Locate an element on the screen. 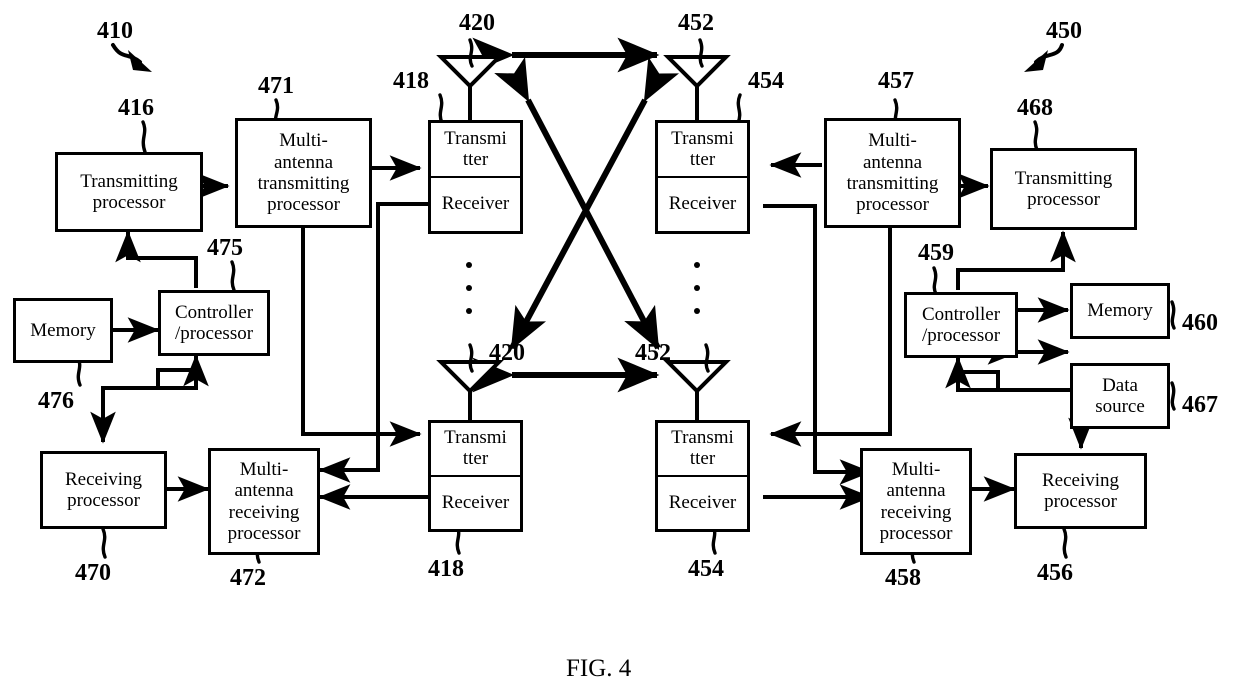  multi-antenna-transmitting-processor-471: Multi- antenna transmitting processor is located at coordinates (303, 173).